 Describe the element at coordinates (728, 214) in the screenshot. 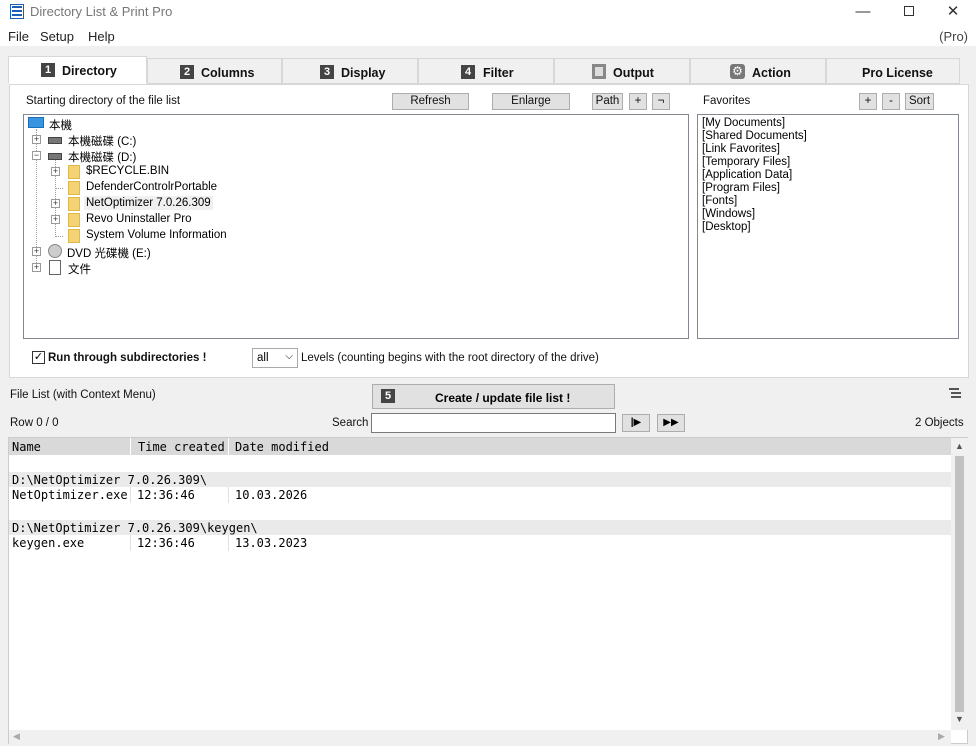

I see `favorite-item: [Windows]` at that location.